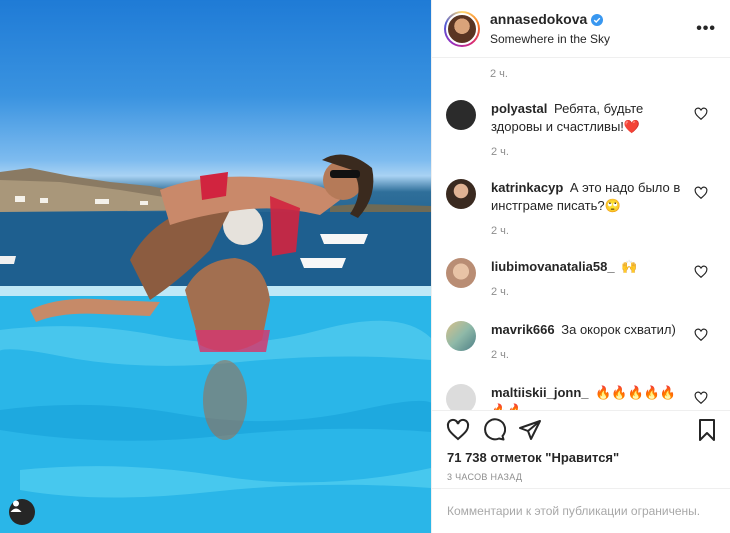  Describe the element at coordinates (707, 430) in the screenshot. I see `bookmark-icon` at that location.